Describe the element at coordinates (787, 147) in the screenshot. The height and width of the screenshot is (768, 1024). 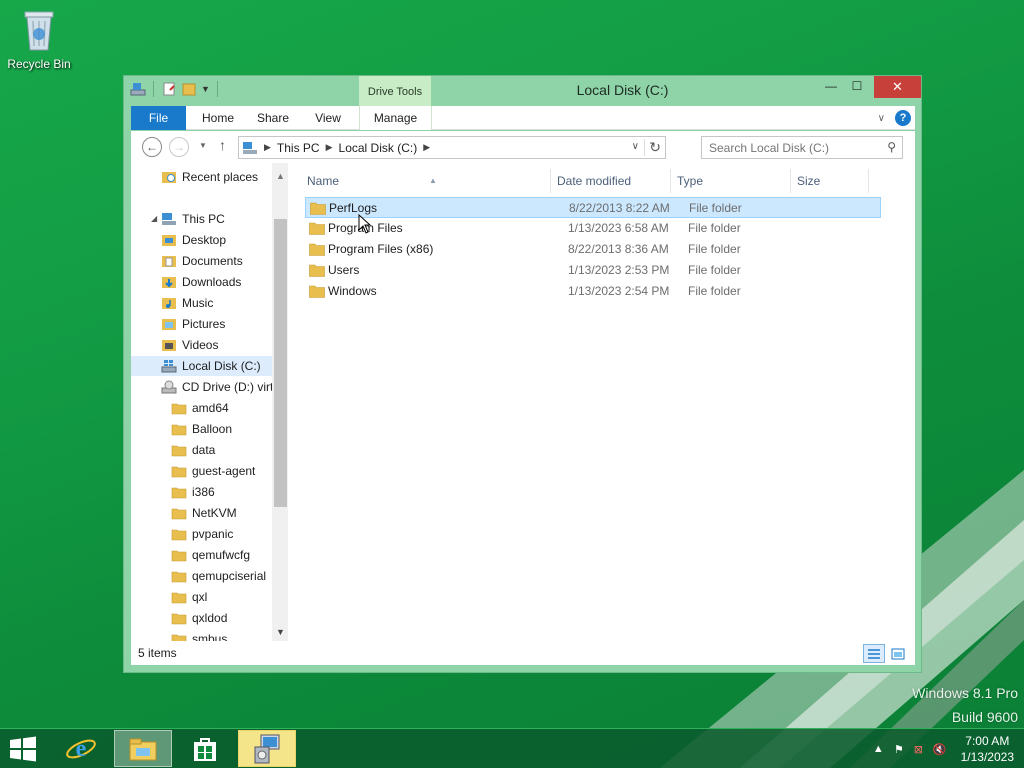
I see `search-input` at that location.